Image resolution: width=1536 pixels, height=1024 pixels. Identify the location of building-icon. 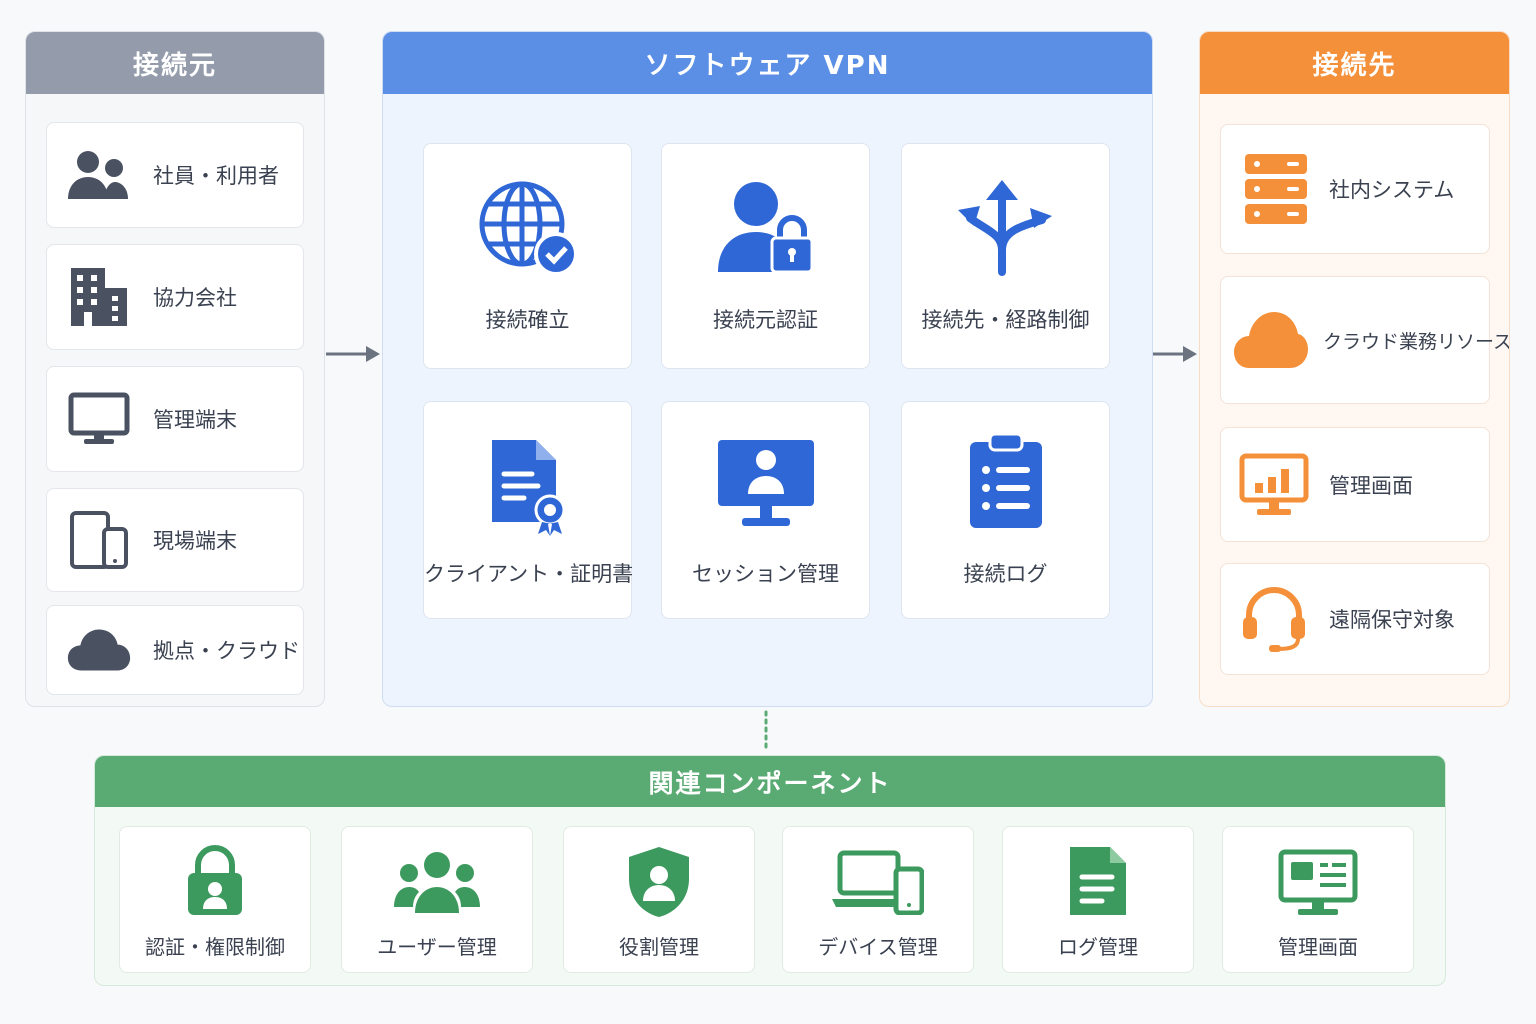
(99, 297).